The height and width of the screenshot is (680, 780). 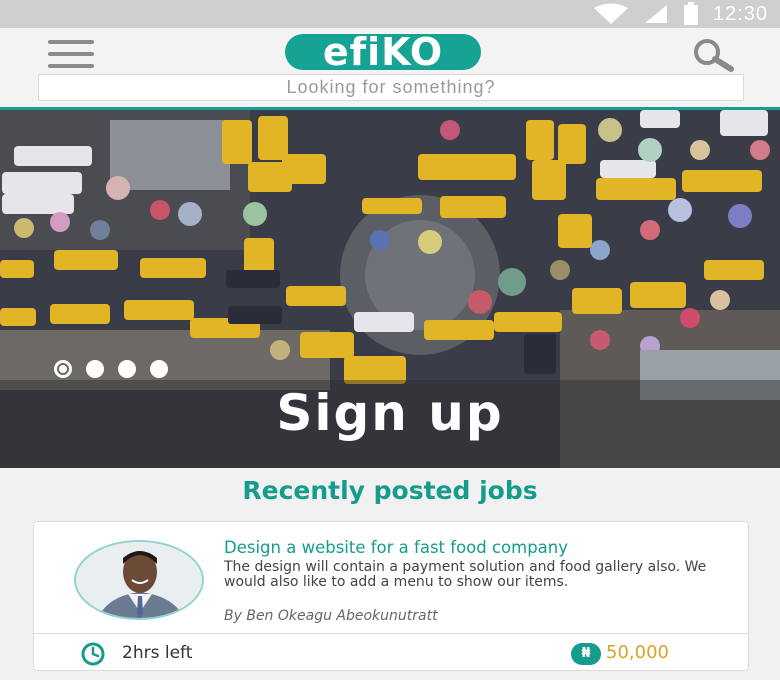 I want to click on job-author: By Ben Okeagu Abeokunutratt, so click(x=331, y=616).